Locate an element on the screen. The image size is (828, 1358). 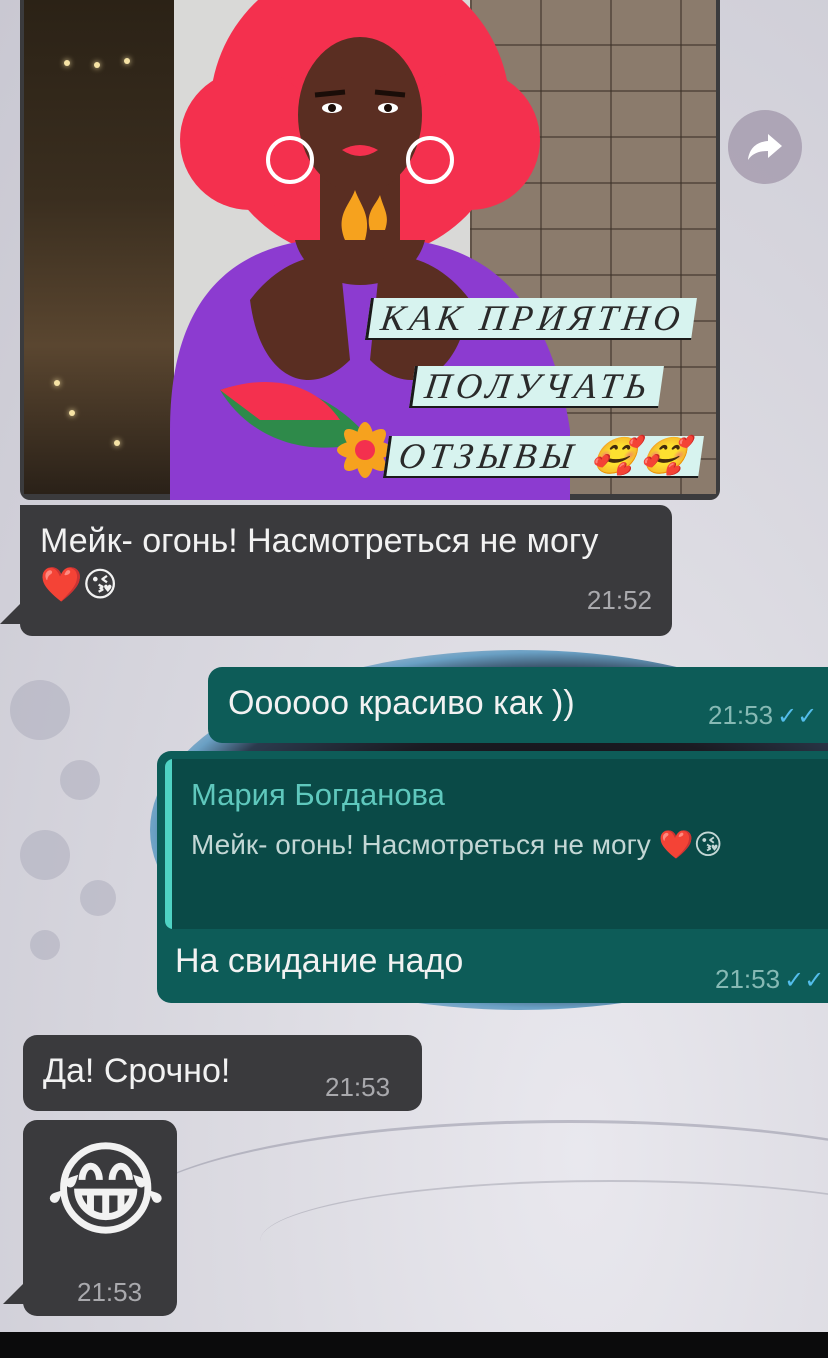
reply-text: Мейк- огонь! Насмотреться не могу ❤️😘 is located at coordinates (457, 844).